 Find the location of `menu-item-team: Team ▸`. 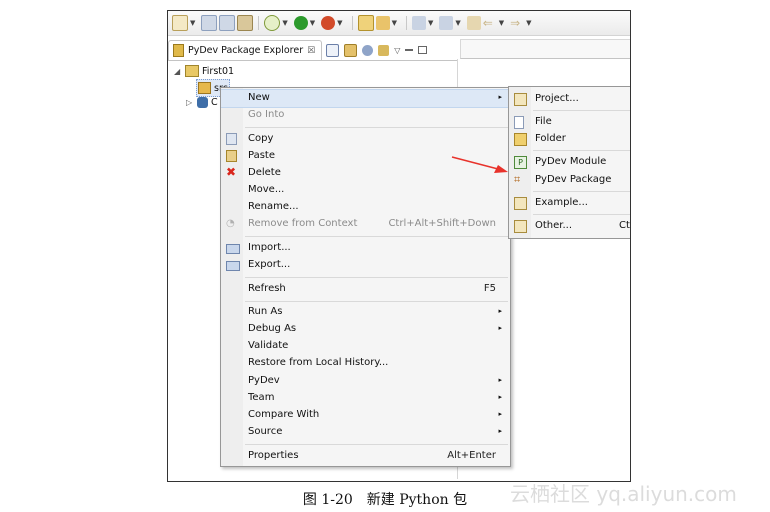

menu-item-team: Team ▸ is located at coordinates (365, 398).